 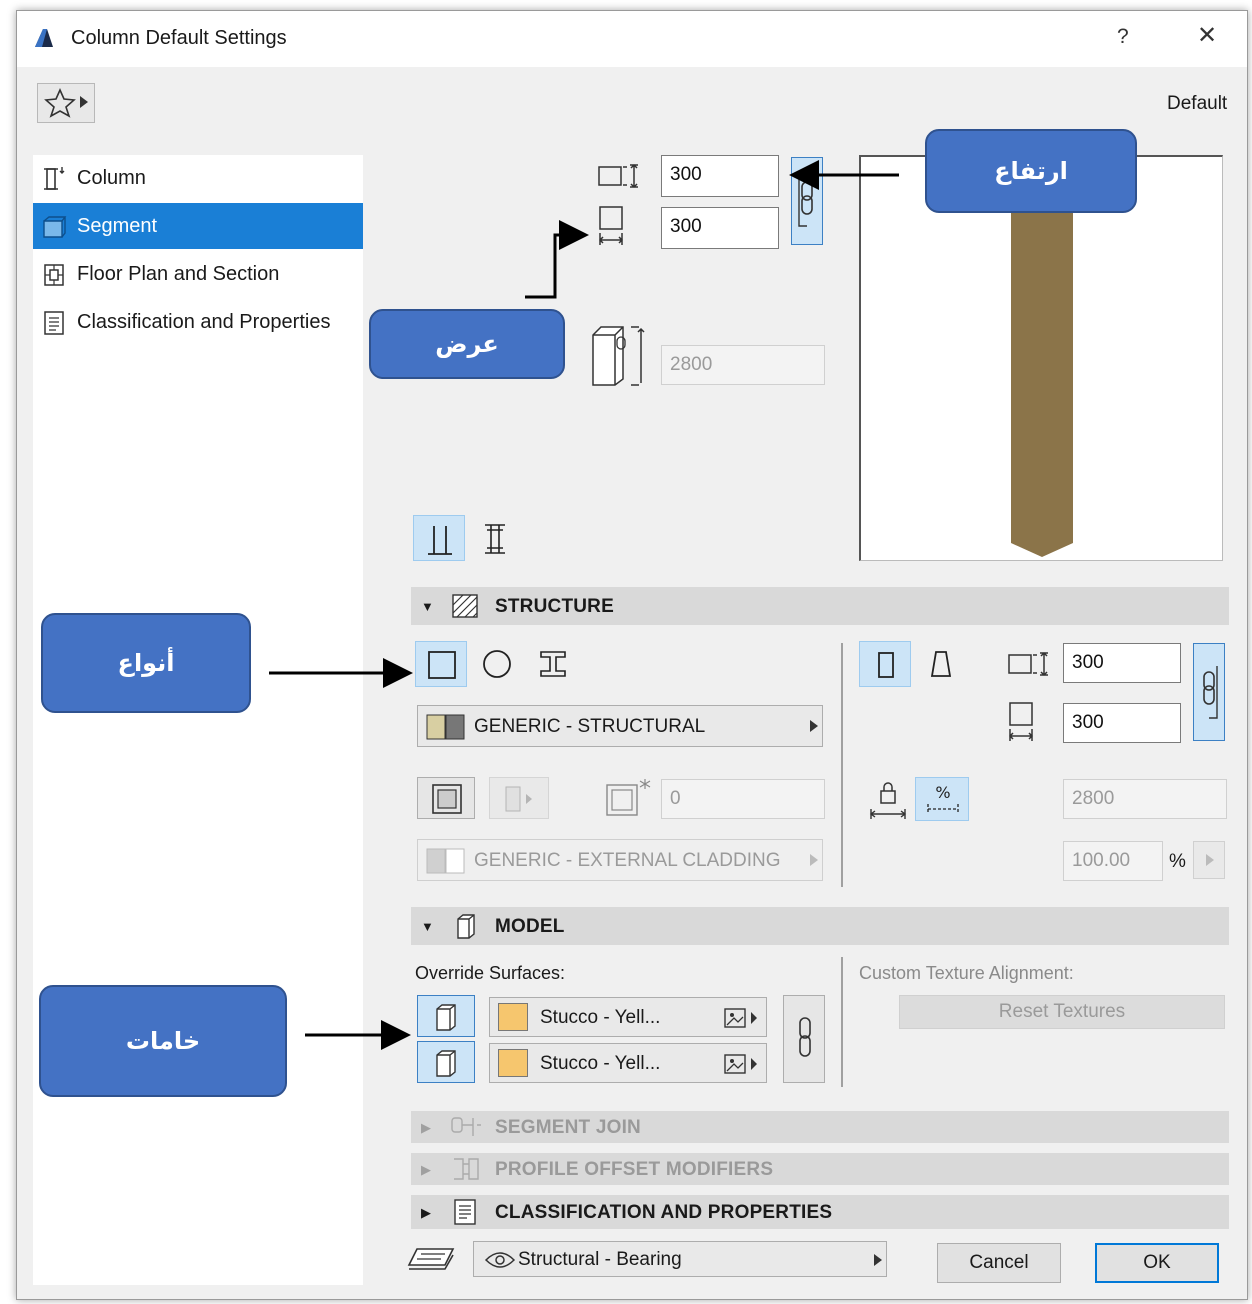 I want to click on width-callout: عرض, so click(x=467, y=344).